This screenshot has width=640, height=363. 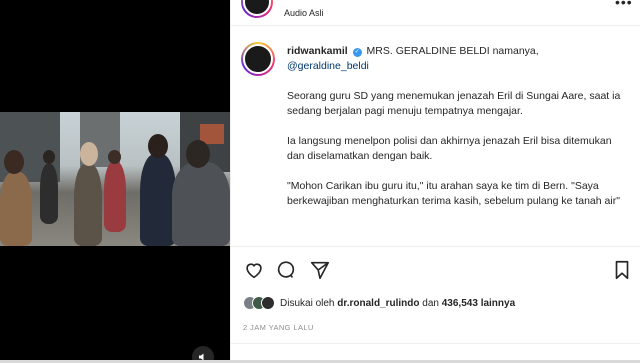 What do you see at coordinates (623, 5) in the screenshot?
I see `more-options-icon: •••` at bounding box center [623, 5].